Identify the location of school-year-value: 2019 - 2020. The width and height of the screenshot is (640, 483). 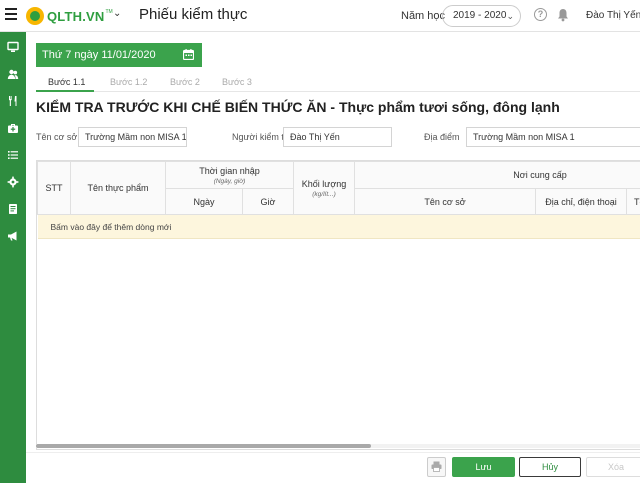
(480, 15).